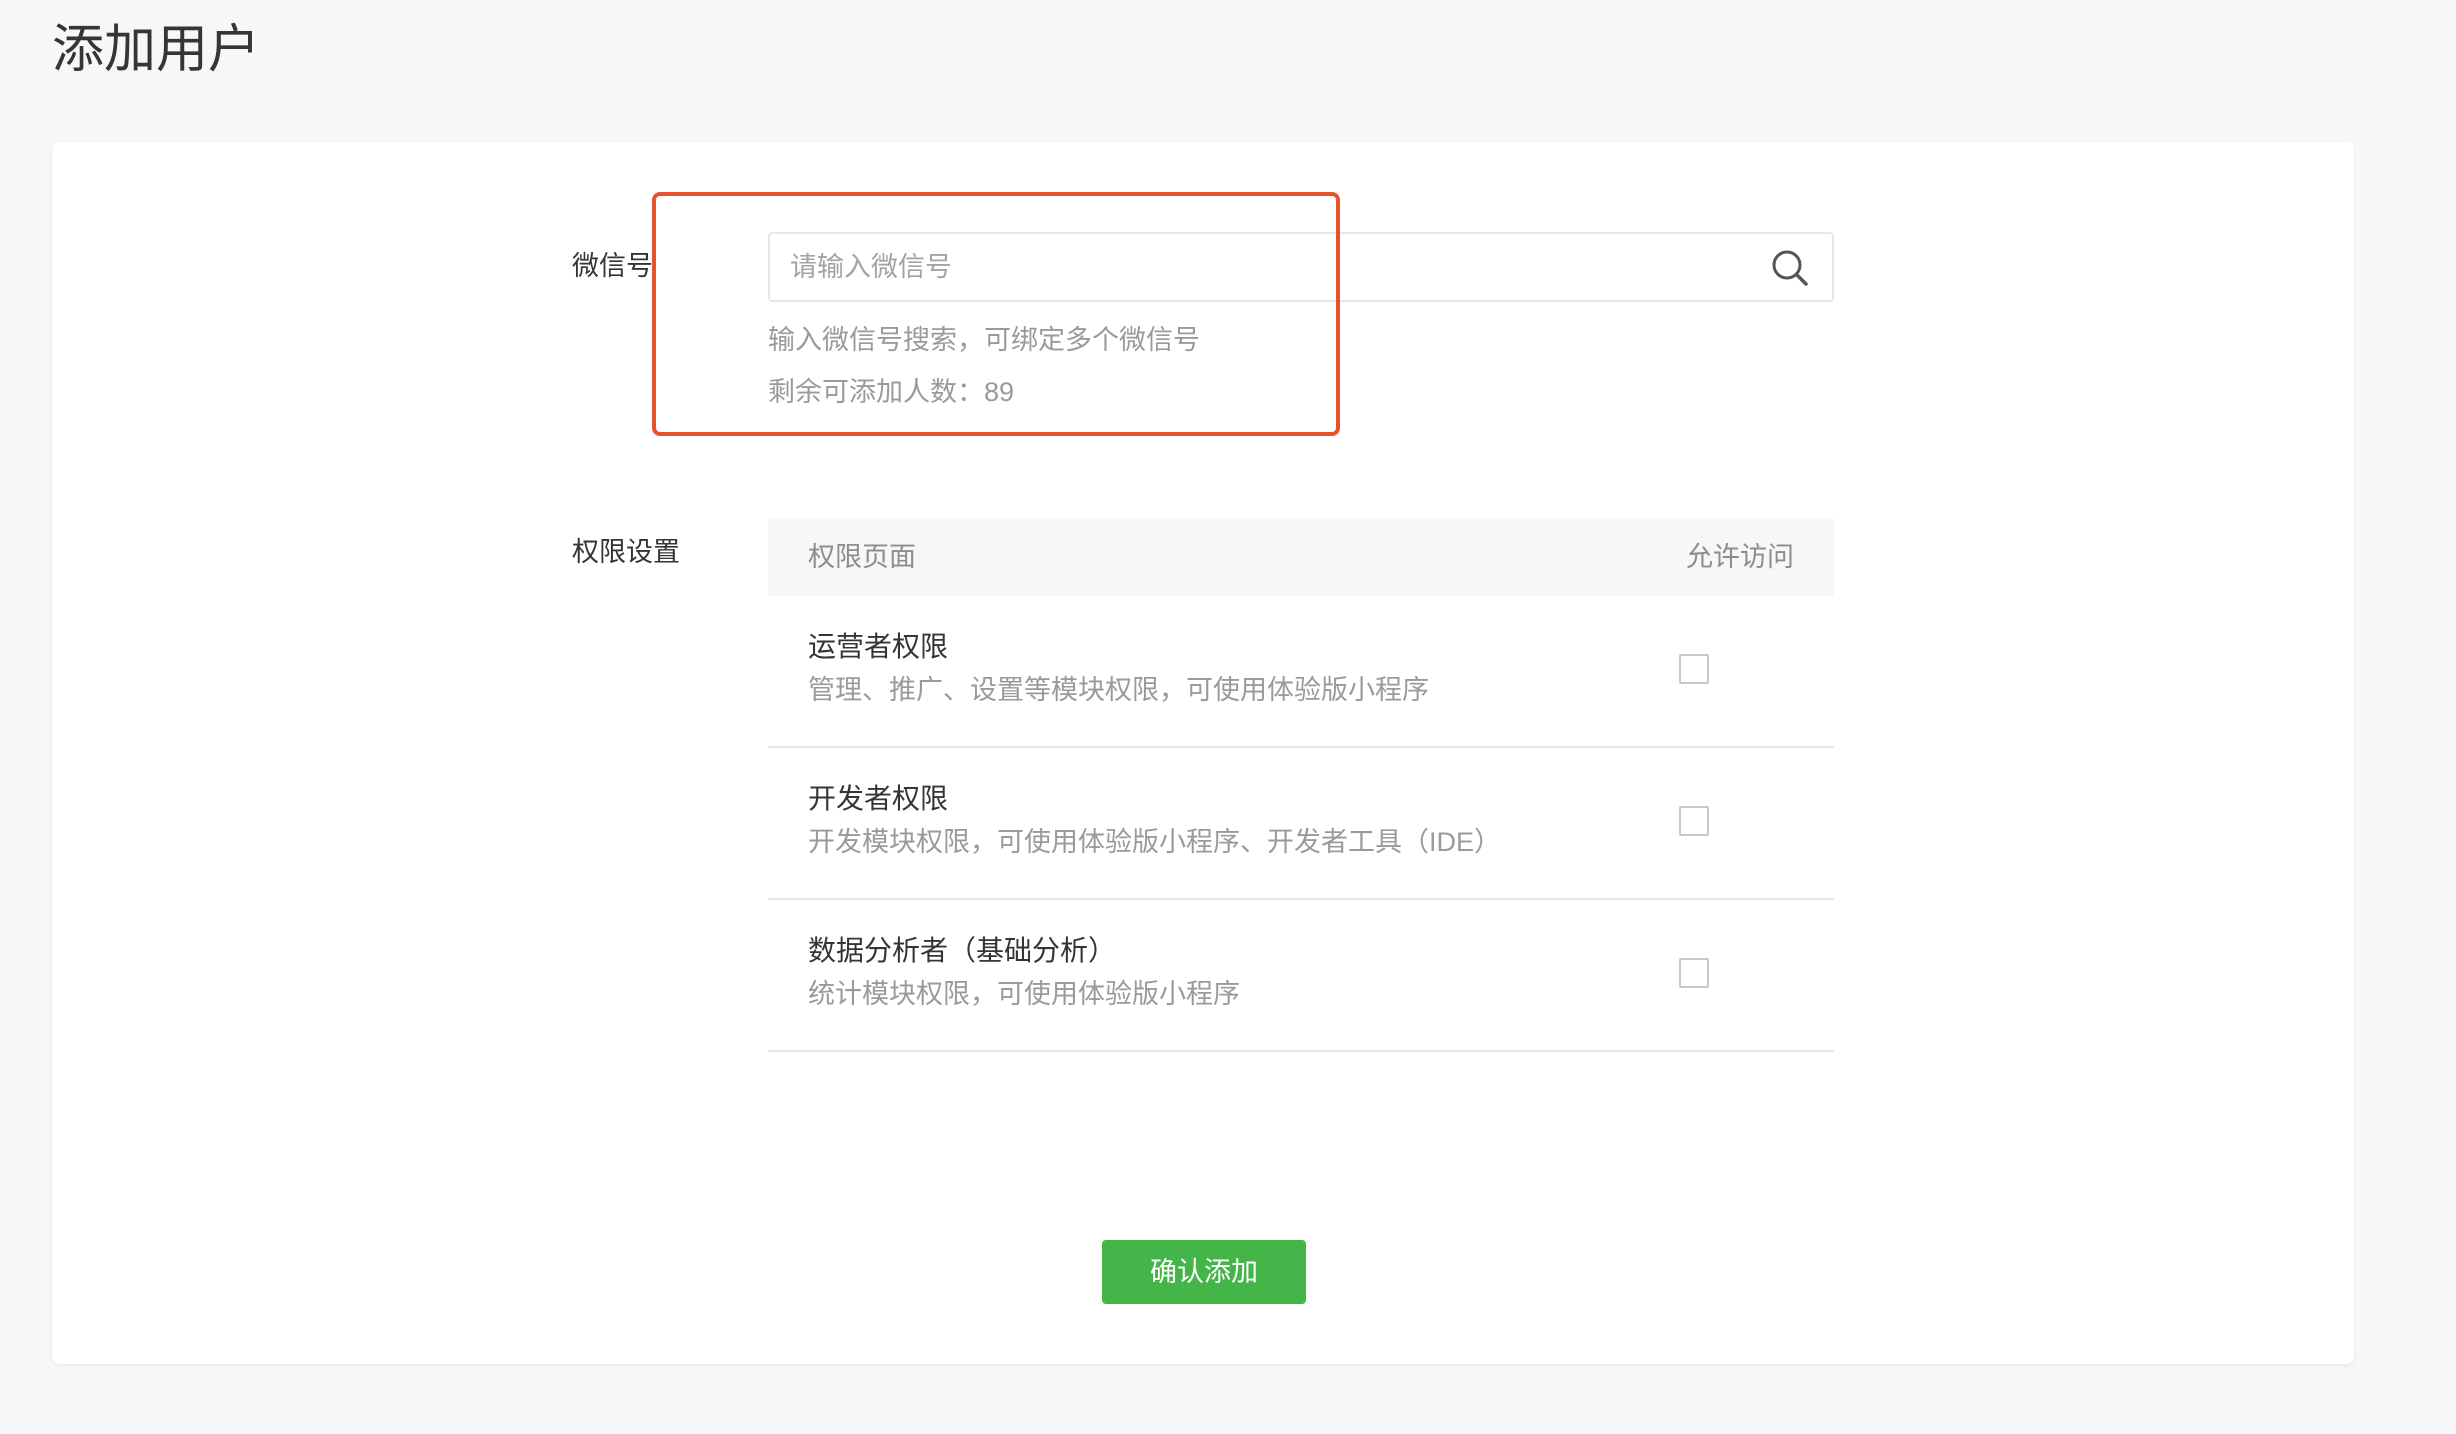 The image size is (2456, 1434). I want to click on permission-page-column-header: 权限页面, so click(862, 557).